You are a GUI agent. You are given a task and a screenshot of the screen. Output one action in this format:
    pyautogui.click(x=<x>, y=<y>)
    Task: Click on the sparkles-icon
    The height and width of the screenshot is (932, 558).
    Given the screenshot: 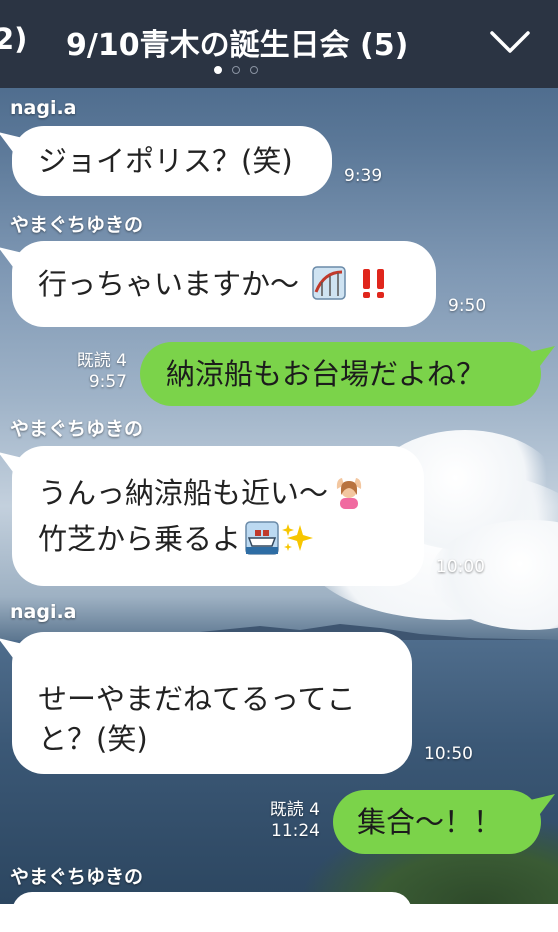 What is the action you would take?
    pyautogui.click(x=298, y=537)
    